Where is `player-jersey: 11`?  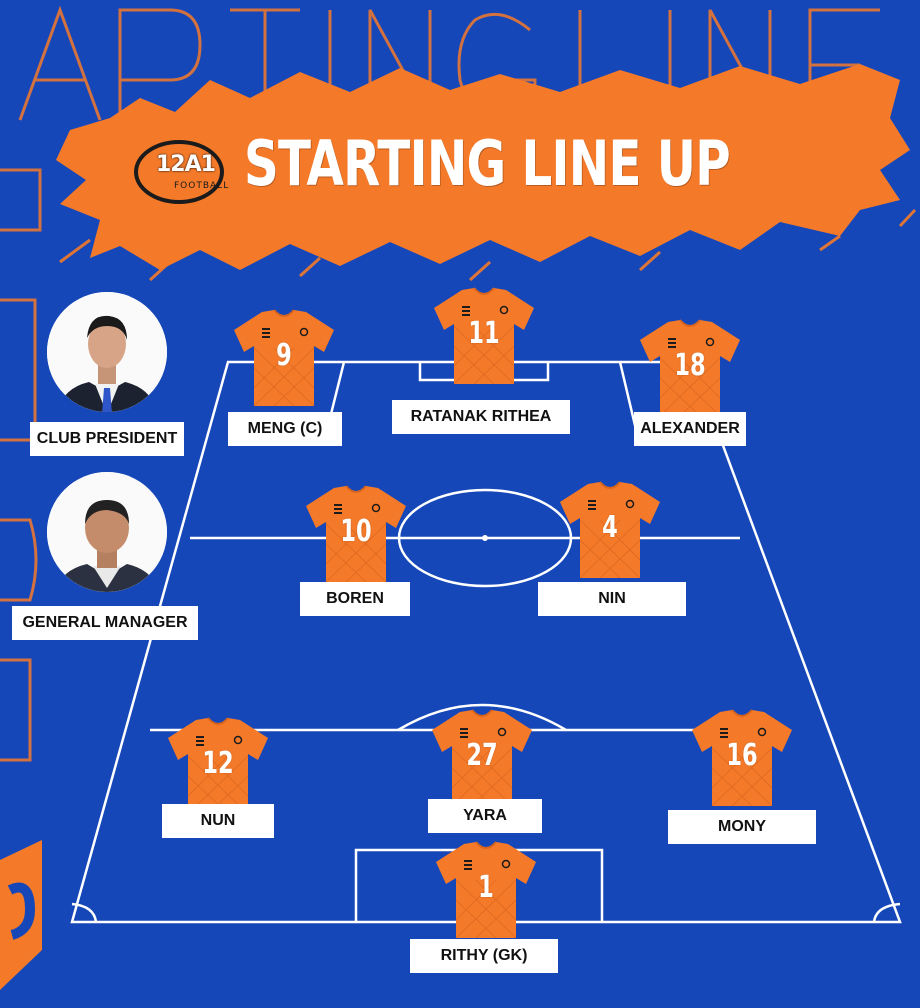
player-jersey: 11 is located at coordinates (484, 336).